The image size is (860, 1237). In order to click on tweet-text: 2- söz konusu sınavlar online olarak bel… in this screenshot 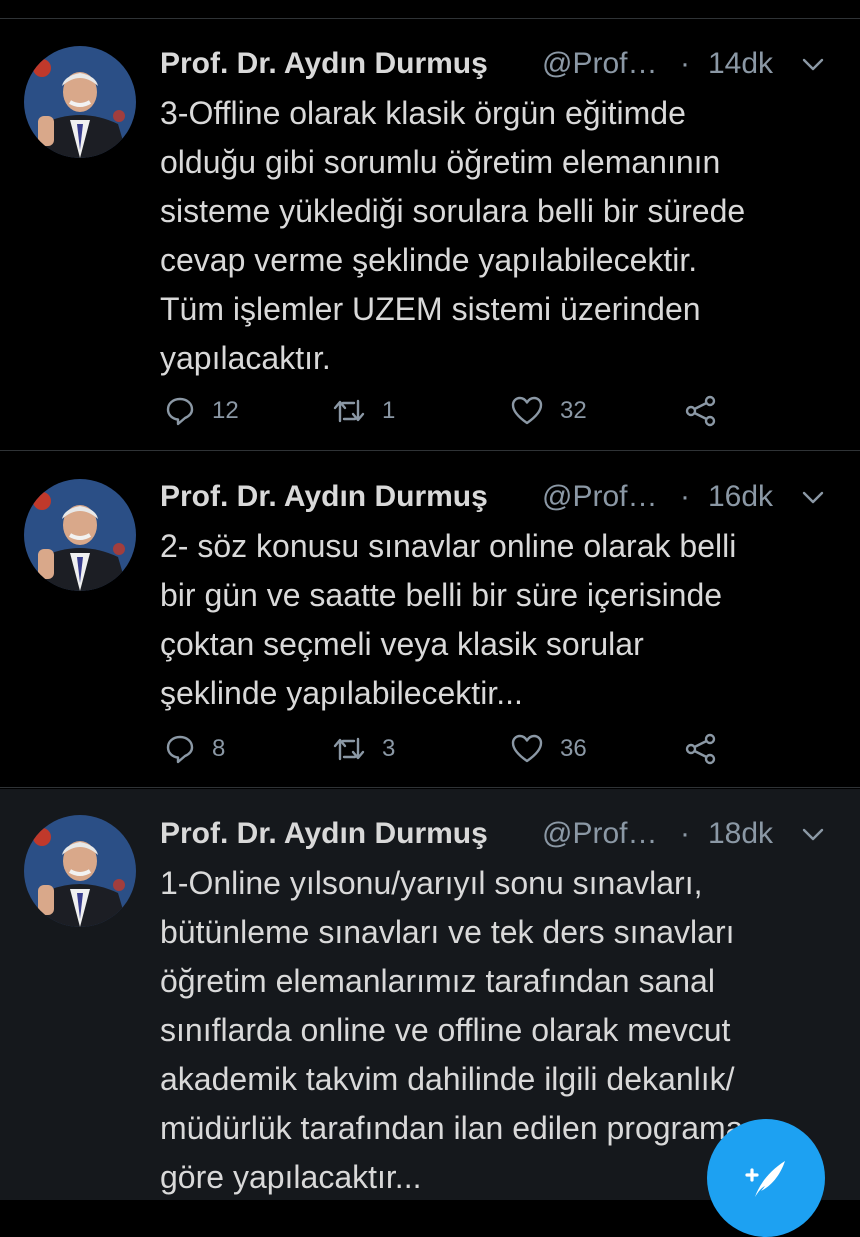, I will do `click(448, 619)`.